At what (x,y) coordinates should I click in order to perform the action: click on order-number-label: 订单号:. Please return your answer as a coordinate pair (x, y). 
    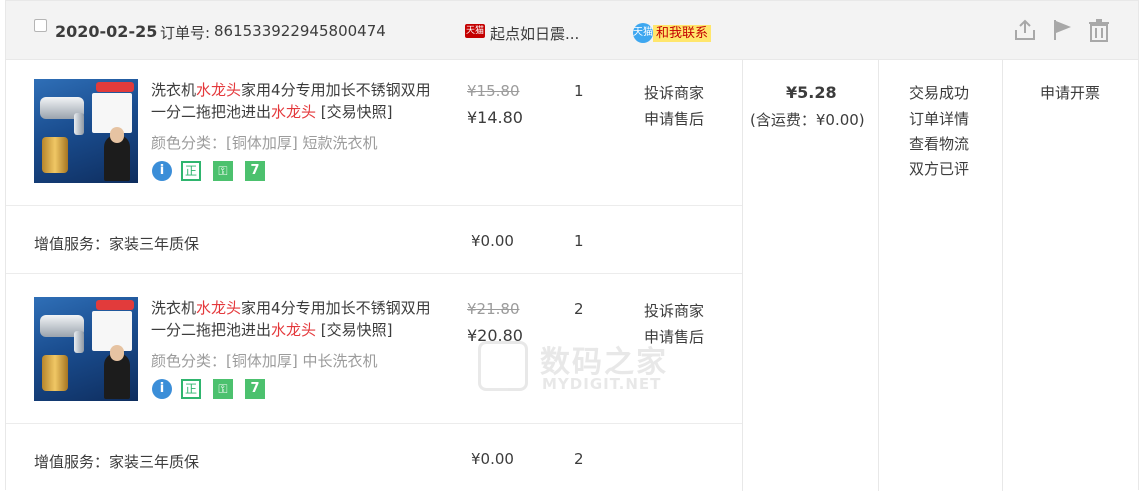
    Looking at the image, I should click on (185, 33).